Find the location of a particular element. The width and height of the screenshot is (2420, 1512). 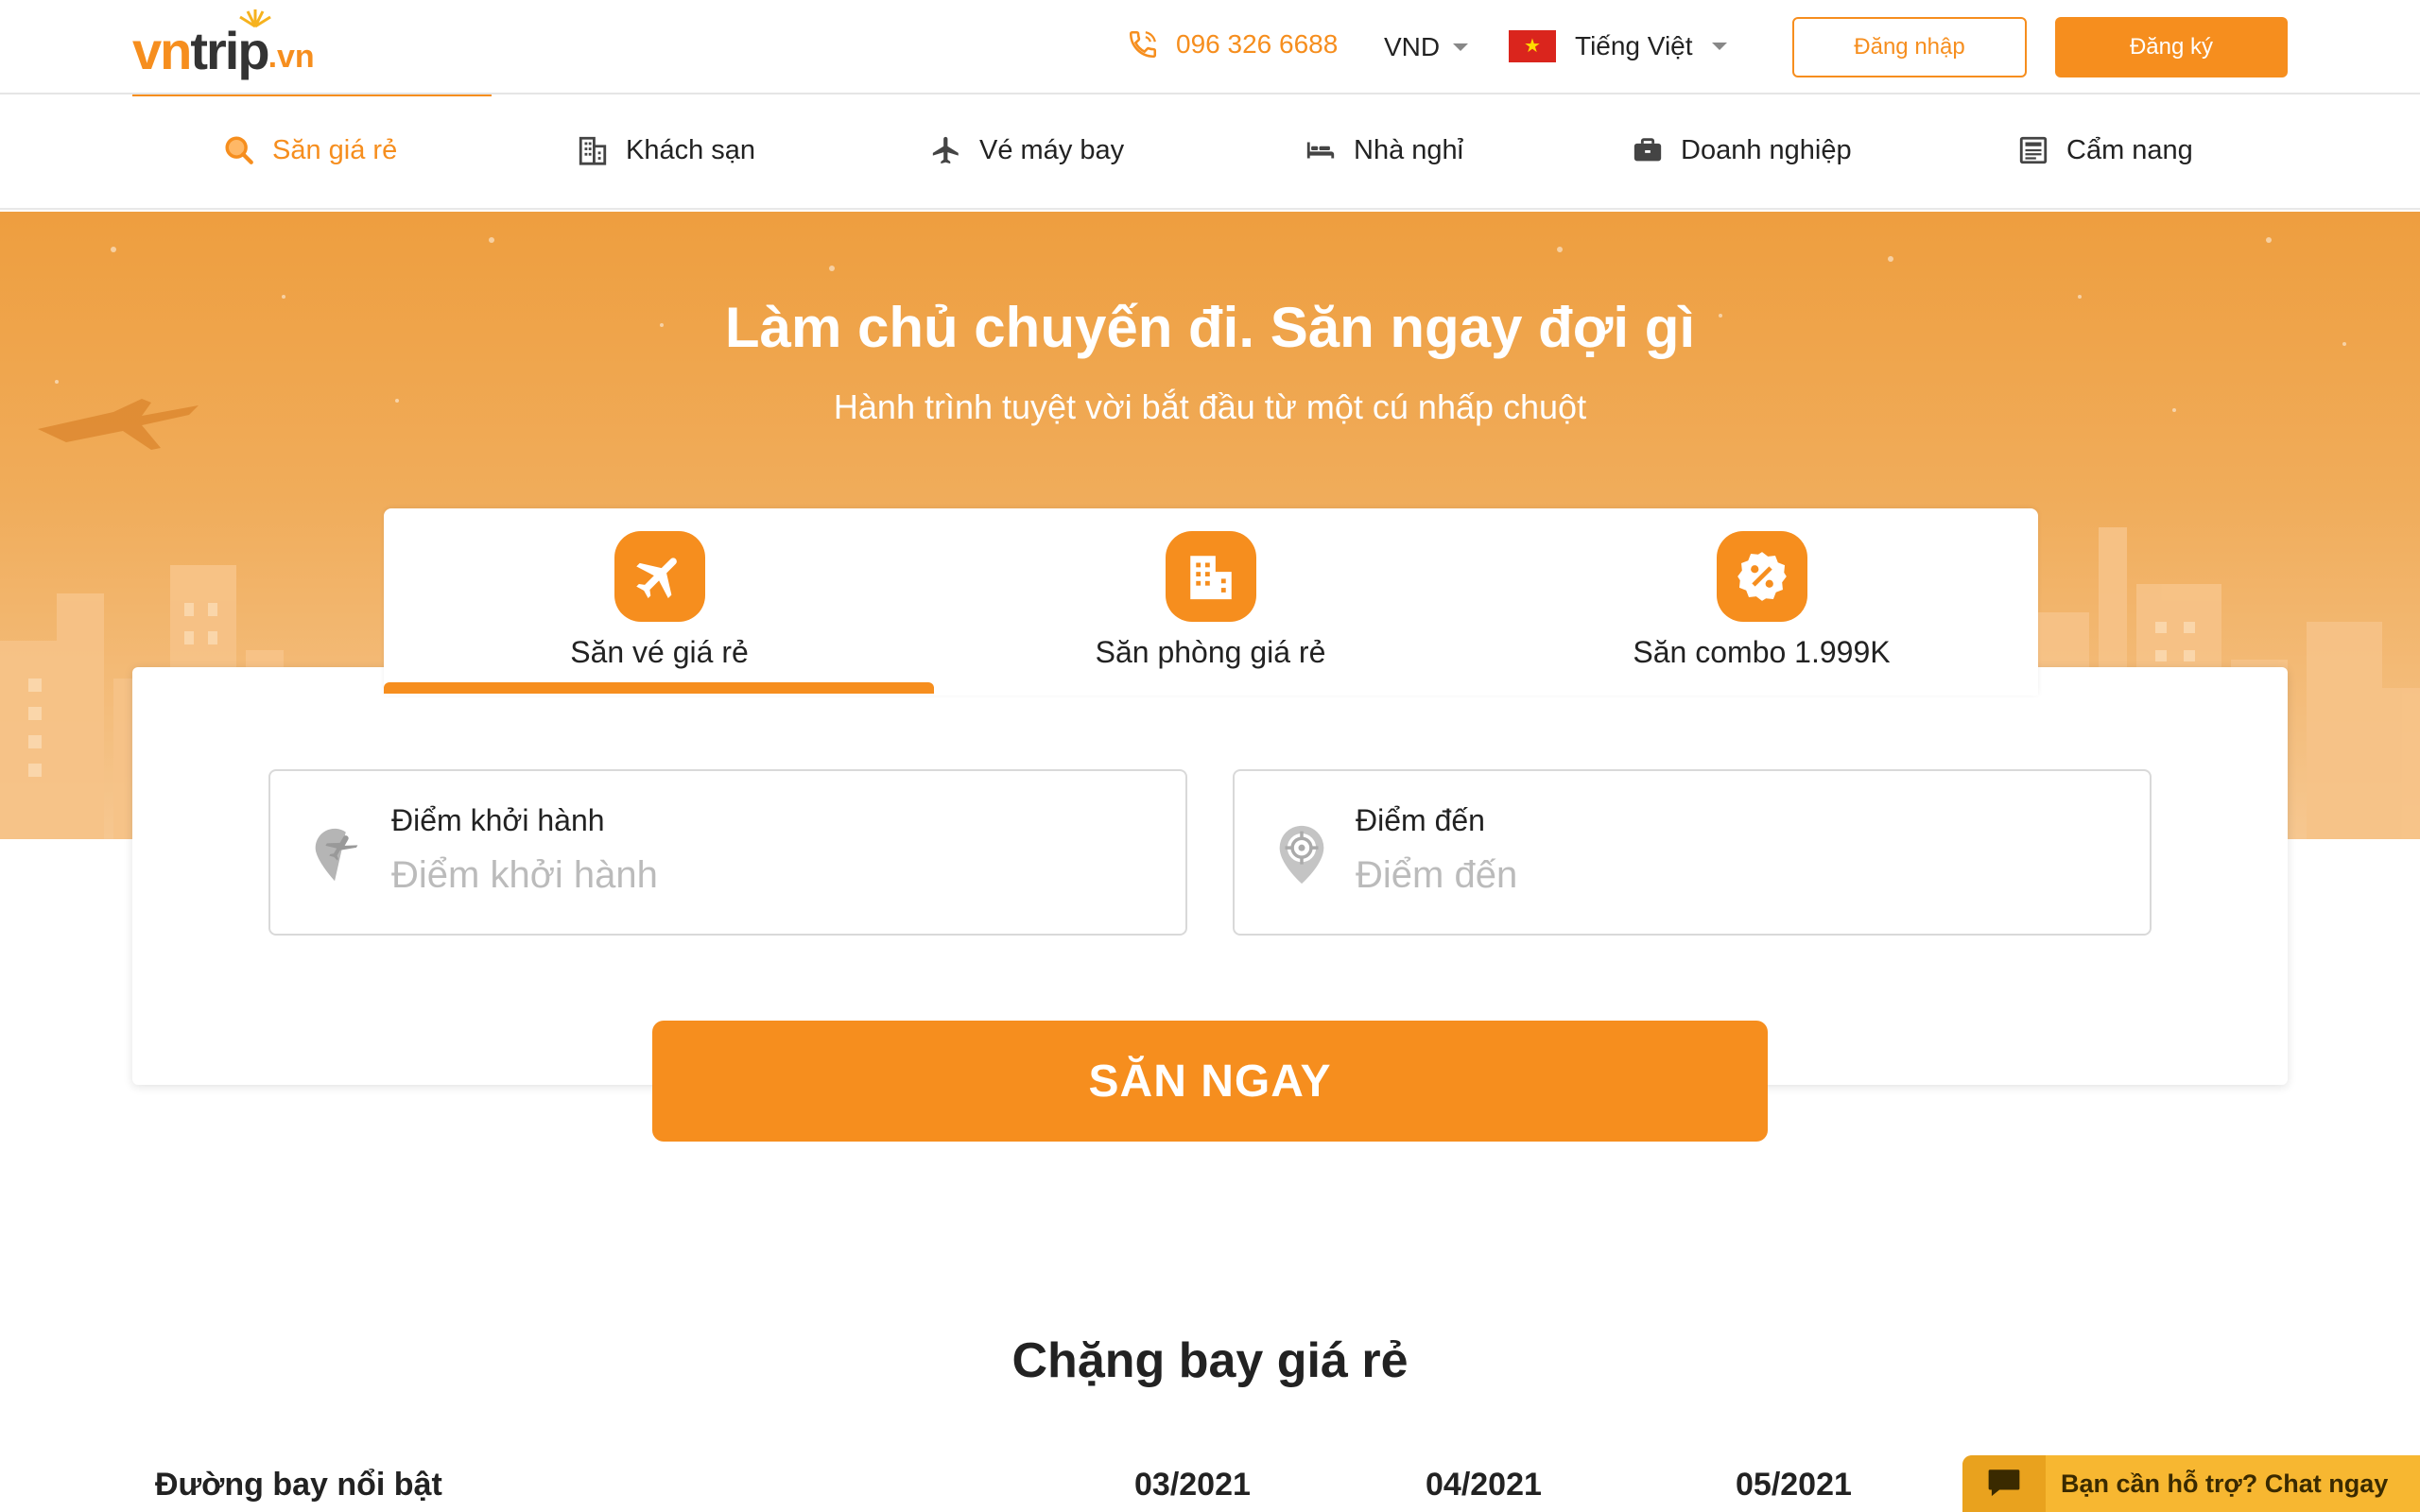

tab-san-phong-gia-re: Săn phòng giá rẻ is located at coordinates (1210, 602).